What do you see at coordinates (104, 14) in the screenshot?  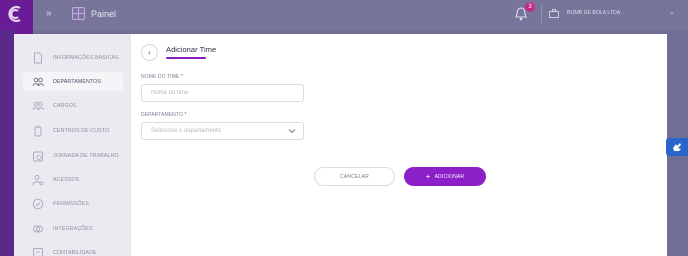 I see `page-title: Painel` at bounding box center [104, 14].